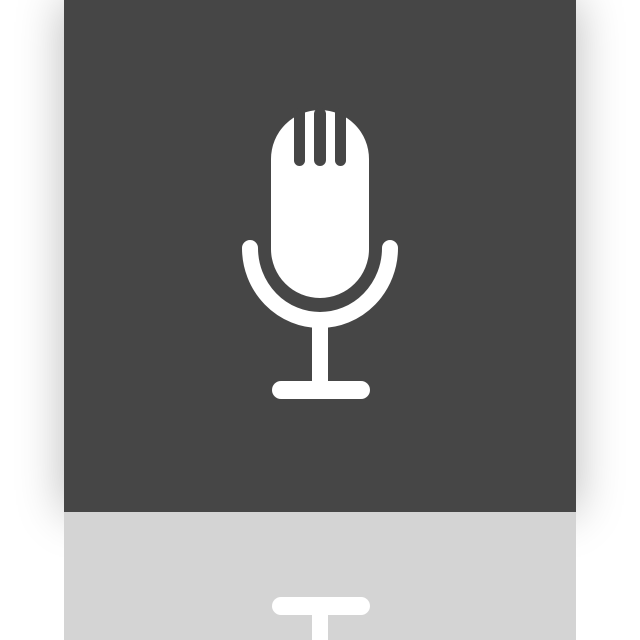  Describe the element at coordinates (320, 624) in the screenshot. I see `reflected-microphone-stem` at that location.